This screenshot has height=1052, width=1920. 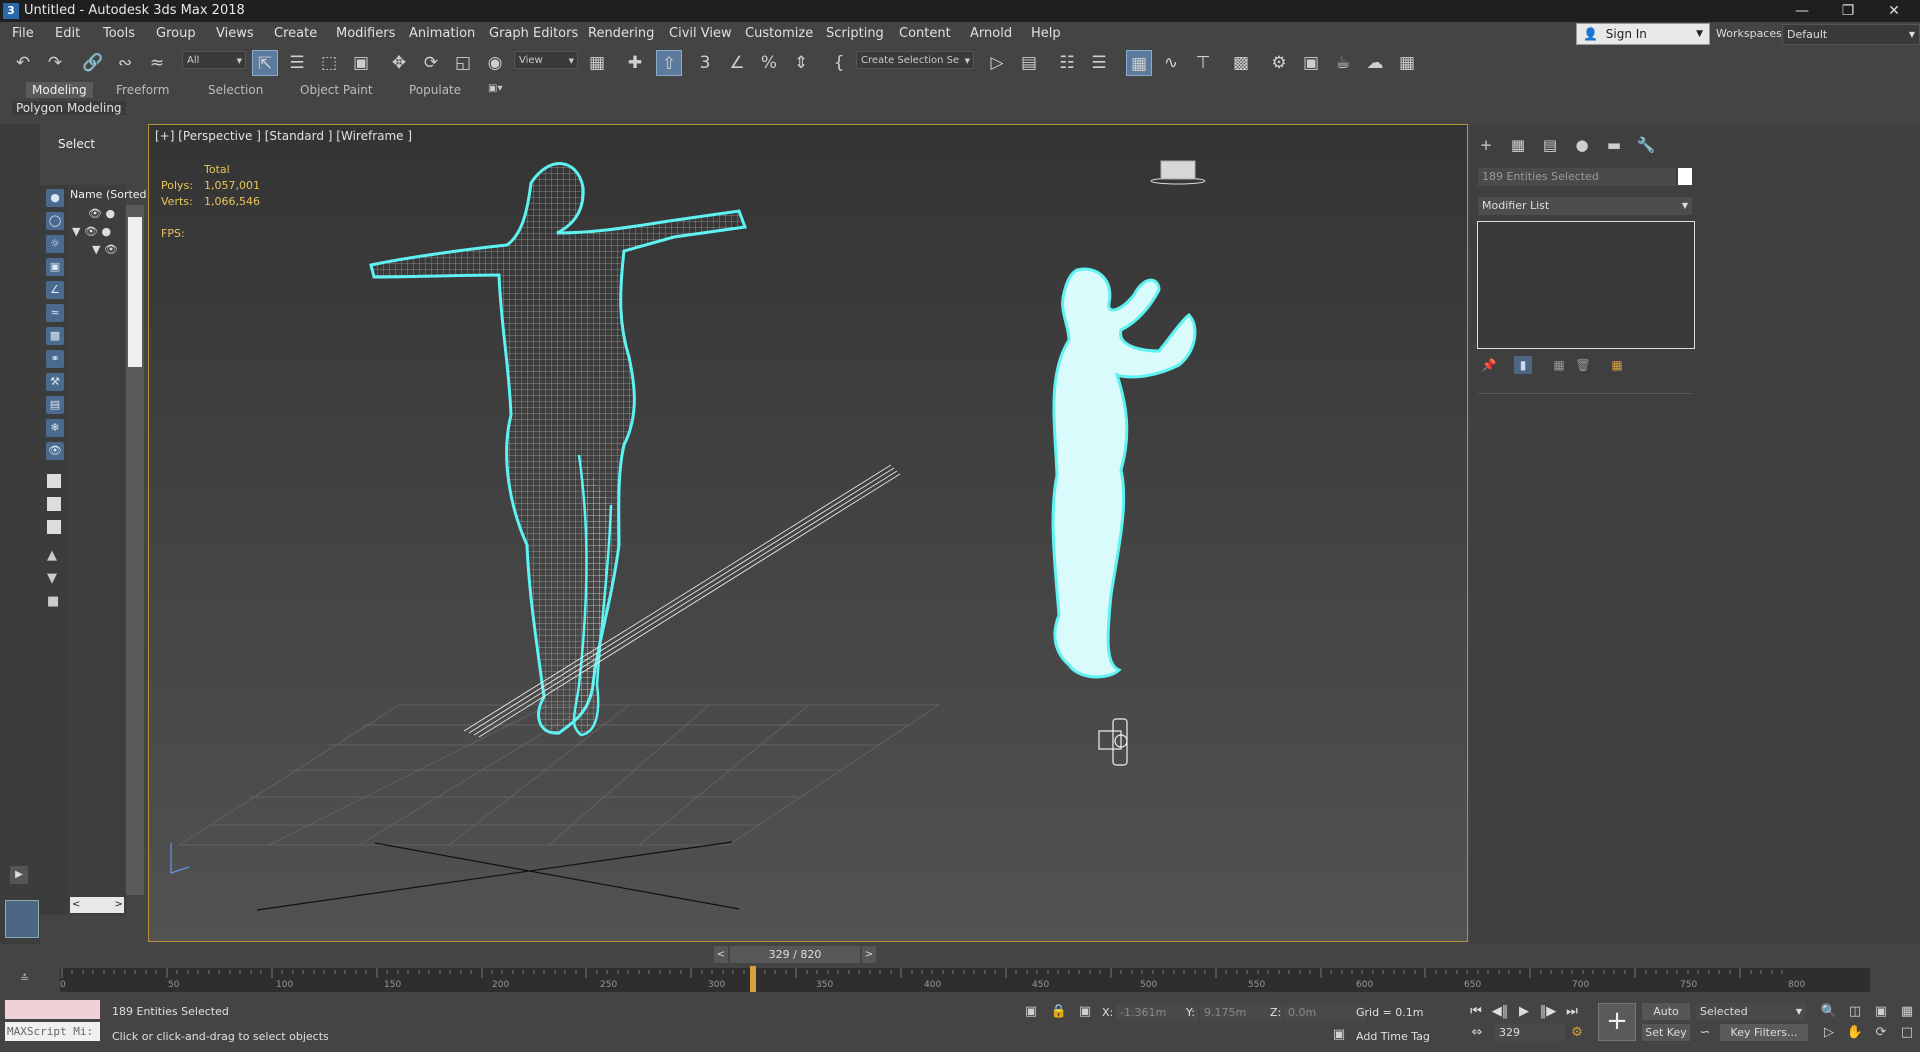 I want to click on select-by-name-icon: ☰, so click(x=297, y=63).